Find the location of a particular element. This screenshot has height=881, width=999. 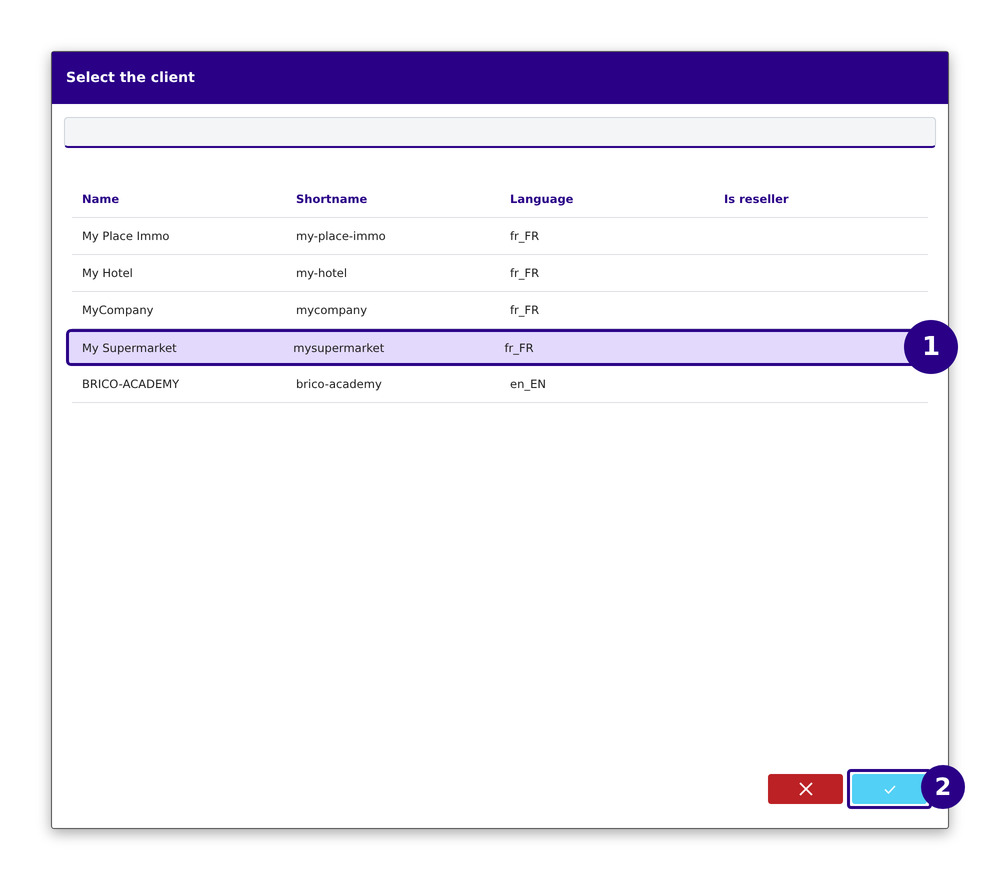

column-header: Is reseller is located at coordinates (756, 199).